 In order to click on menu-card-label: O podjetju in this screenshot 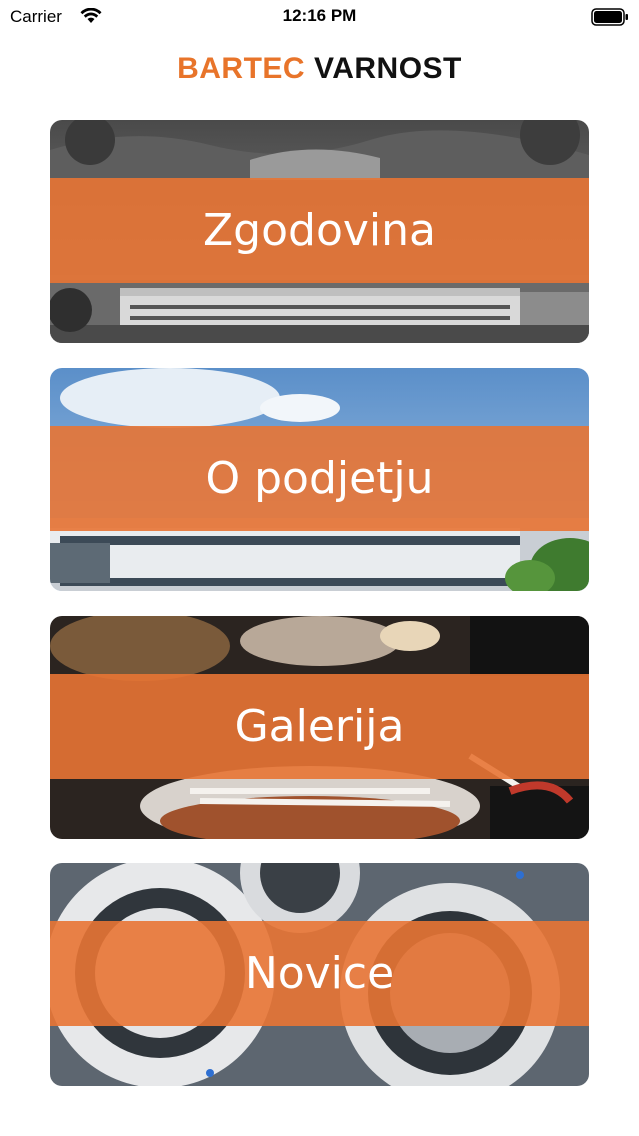, I will do `click(319, 478)`.